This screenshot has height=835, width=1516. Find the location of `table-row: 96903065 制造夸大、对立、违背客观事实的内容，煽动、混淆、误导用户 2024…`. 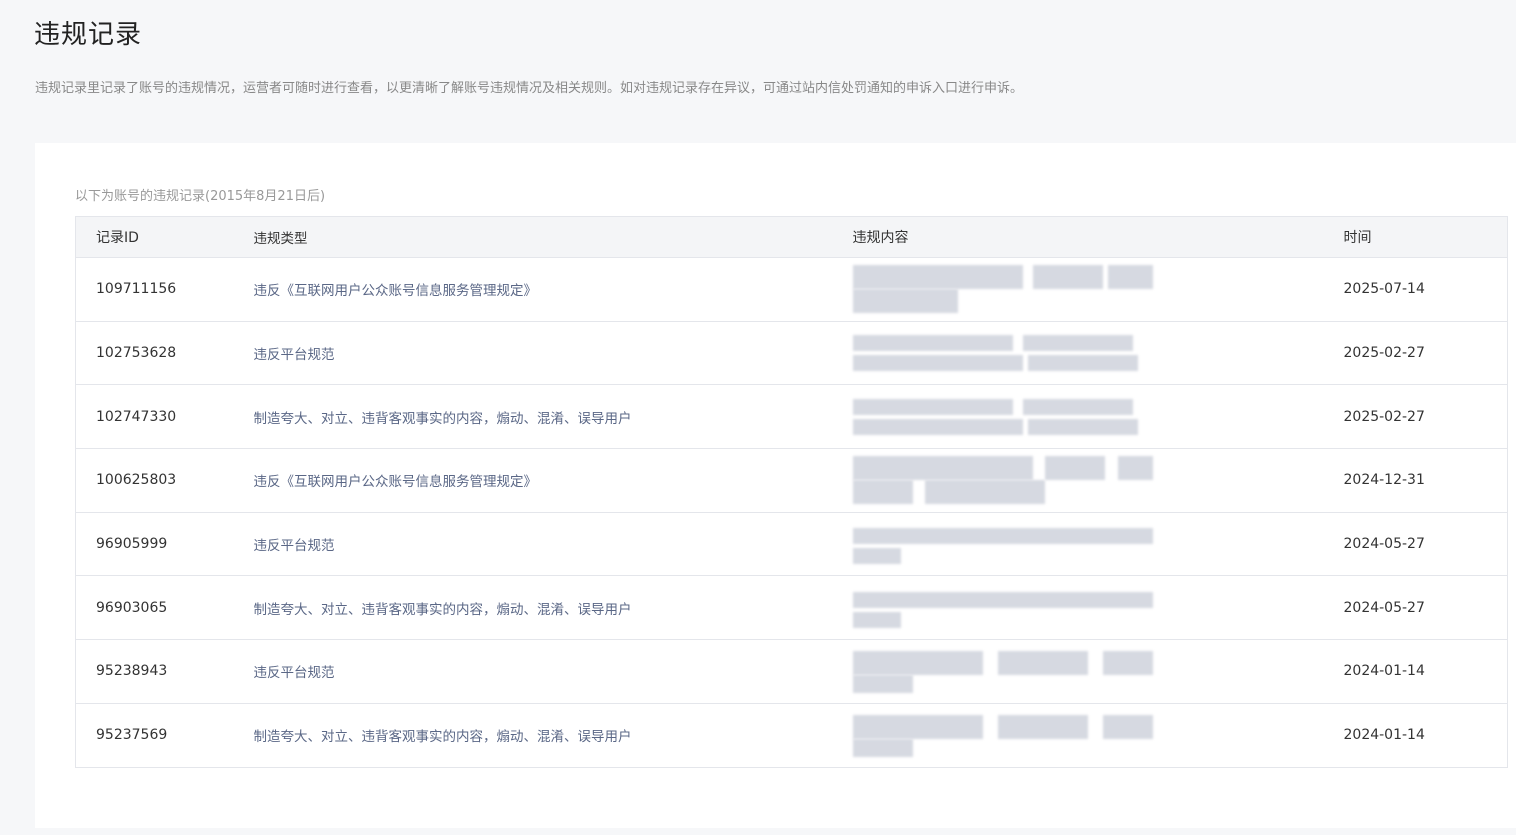

table-row: 96903065 制造夸大、对立、违背客观事实的内容，煽动、混淆、误导用户 2024… is located at coordinates (791, 608).